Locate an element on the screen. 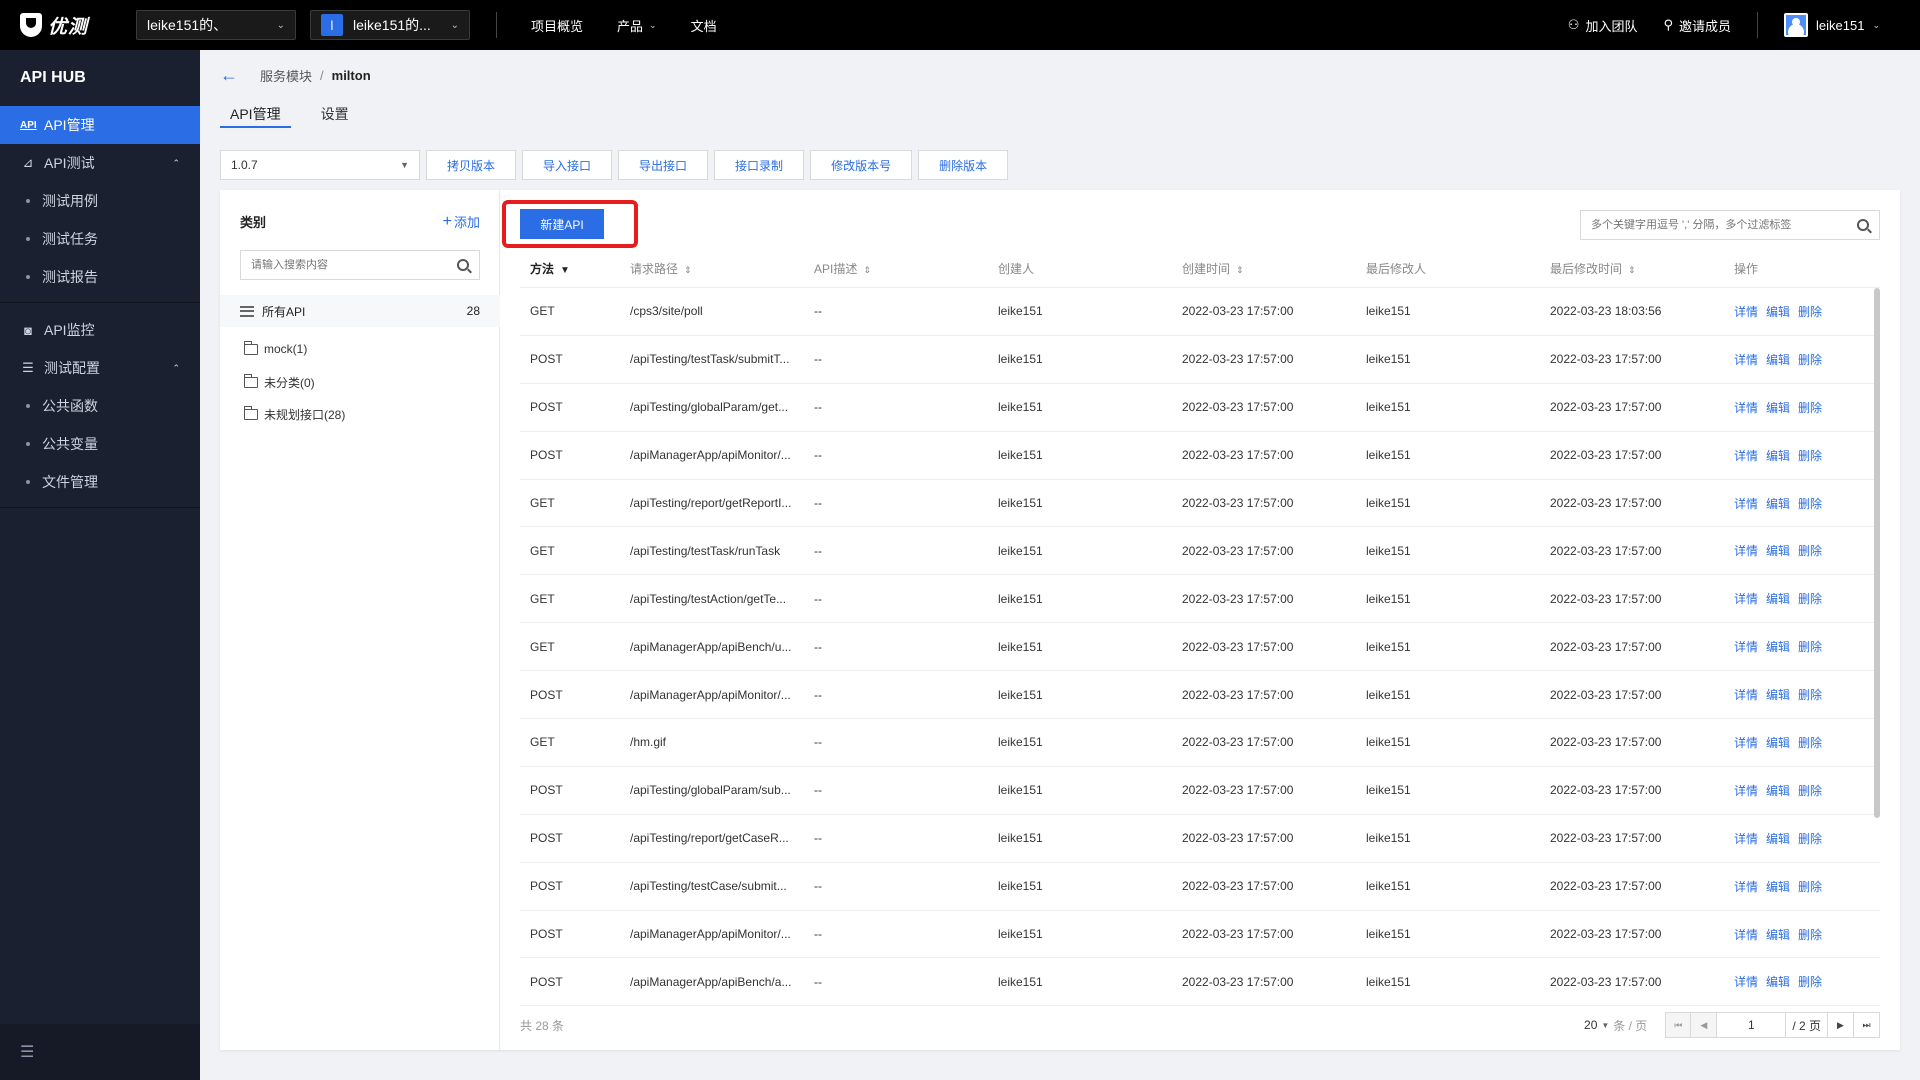 The height and width of the screenshot is (1080, 1920). header-method: 方法 ▼ is located at coordinates (570, 268).